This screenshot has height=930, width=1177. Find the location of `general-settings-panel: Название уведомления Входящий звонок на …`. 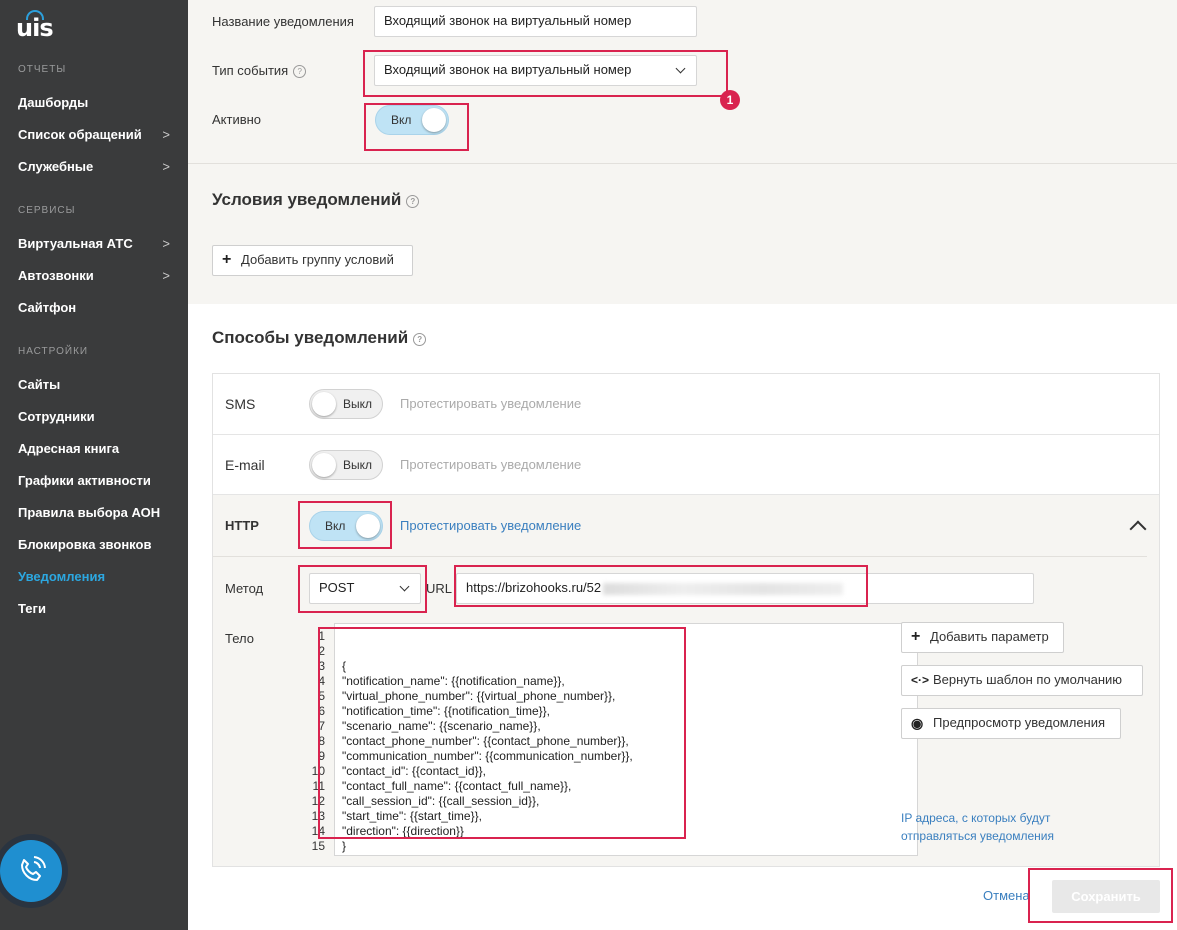

general-settings-panel: Название уведомления Входящий звонок на … is located at coordinates (682, 82).